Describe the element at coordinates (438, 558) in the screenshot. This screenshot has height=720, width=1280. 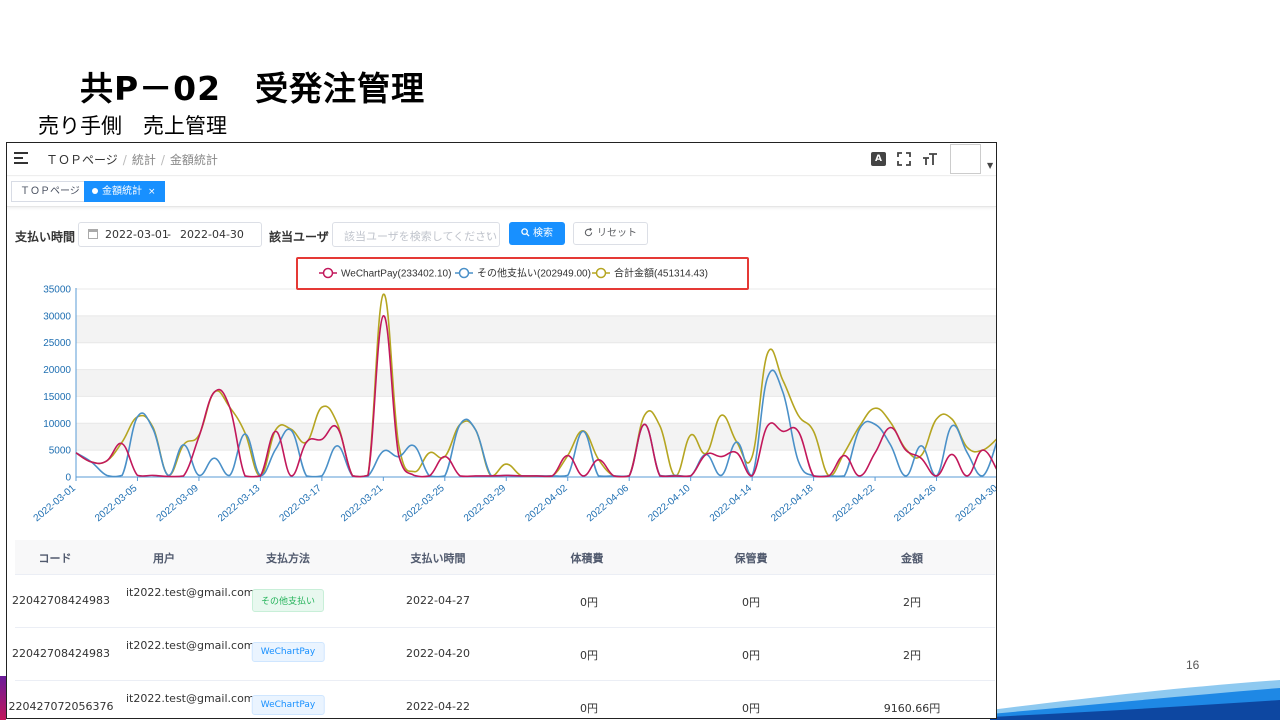
I see `header-time: 支払い時間` at that location.